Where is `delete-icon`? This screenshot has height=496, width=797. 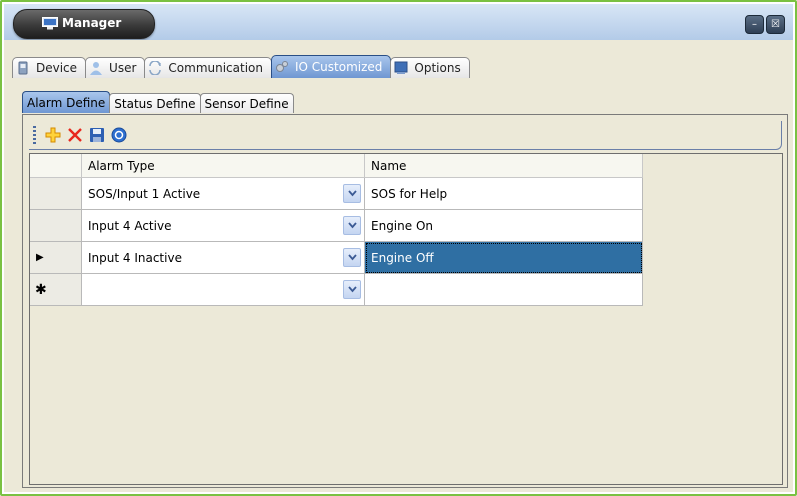
delete-icon is located at coordinates (75, 135).